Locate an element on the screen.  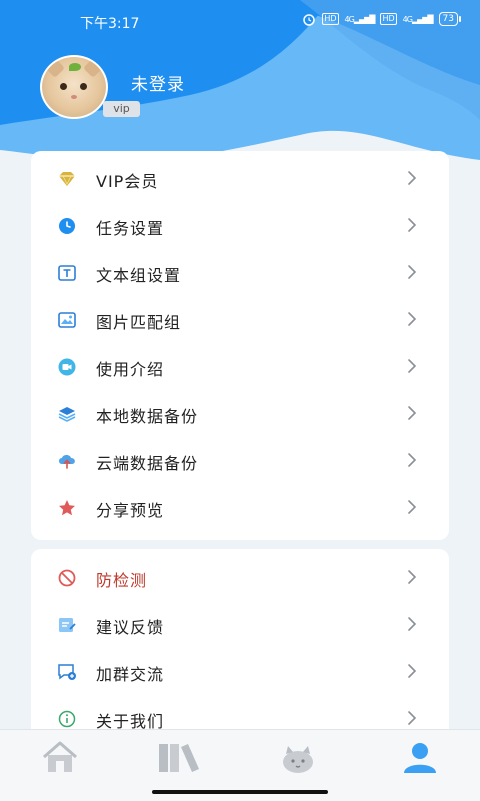
status-icons: HD 4G▂▄▆█ HD 4G▂▄▆█ 73 is located at coordinates (382, 19).